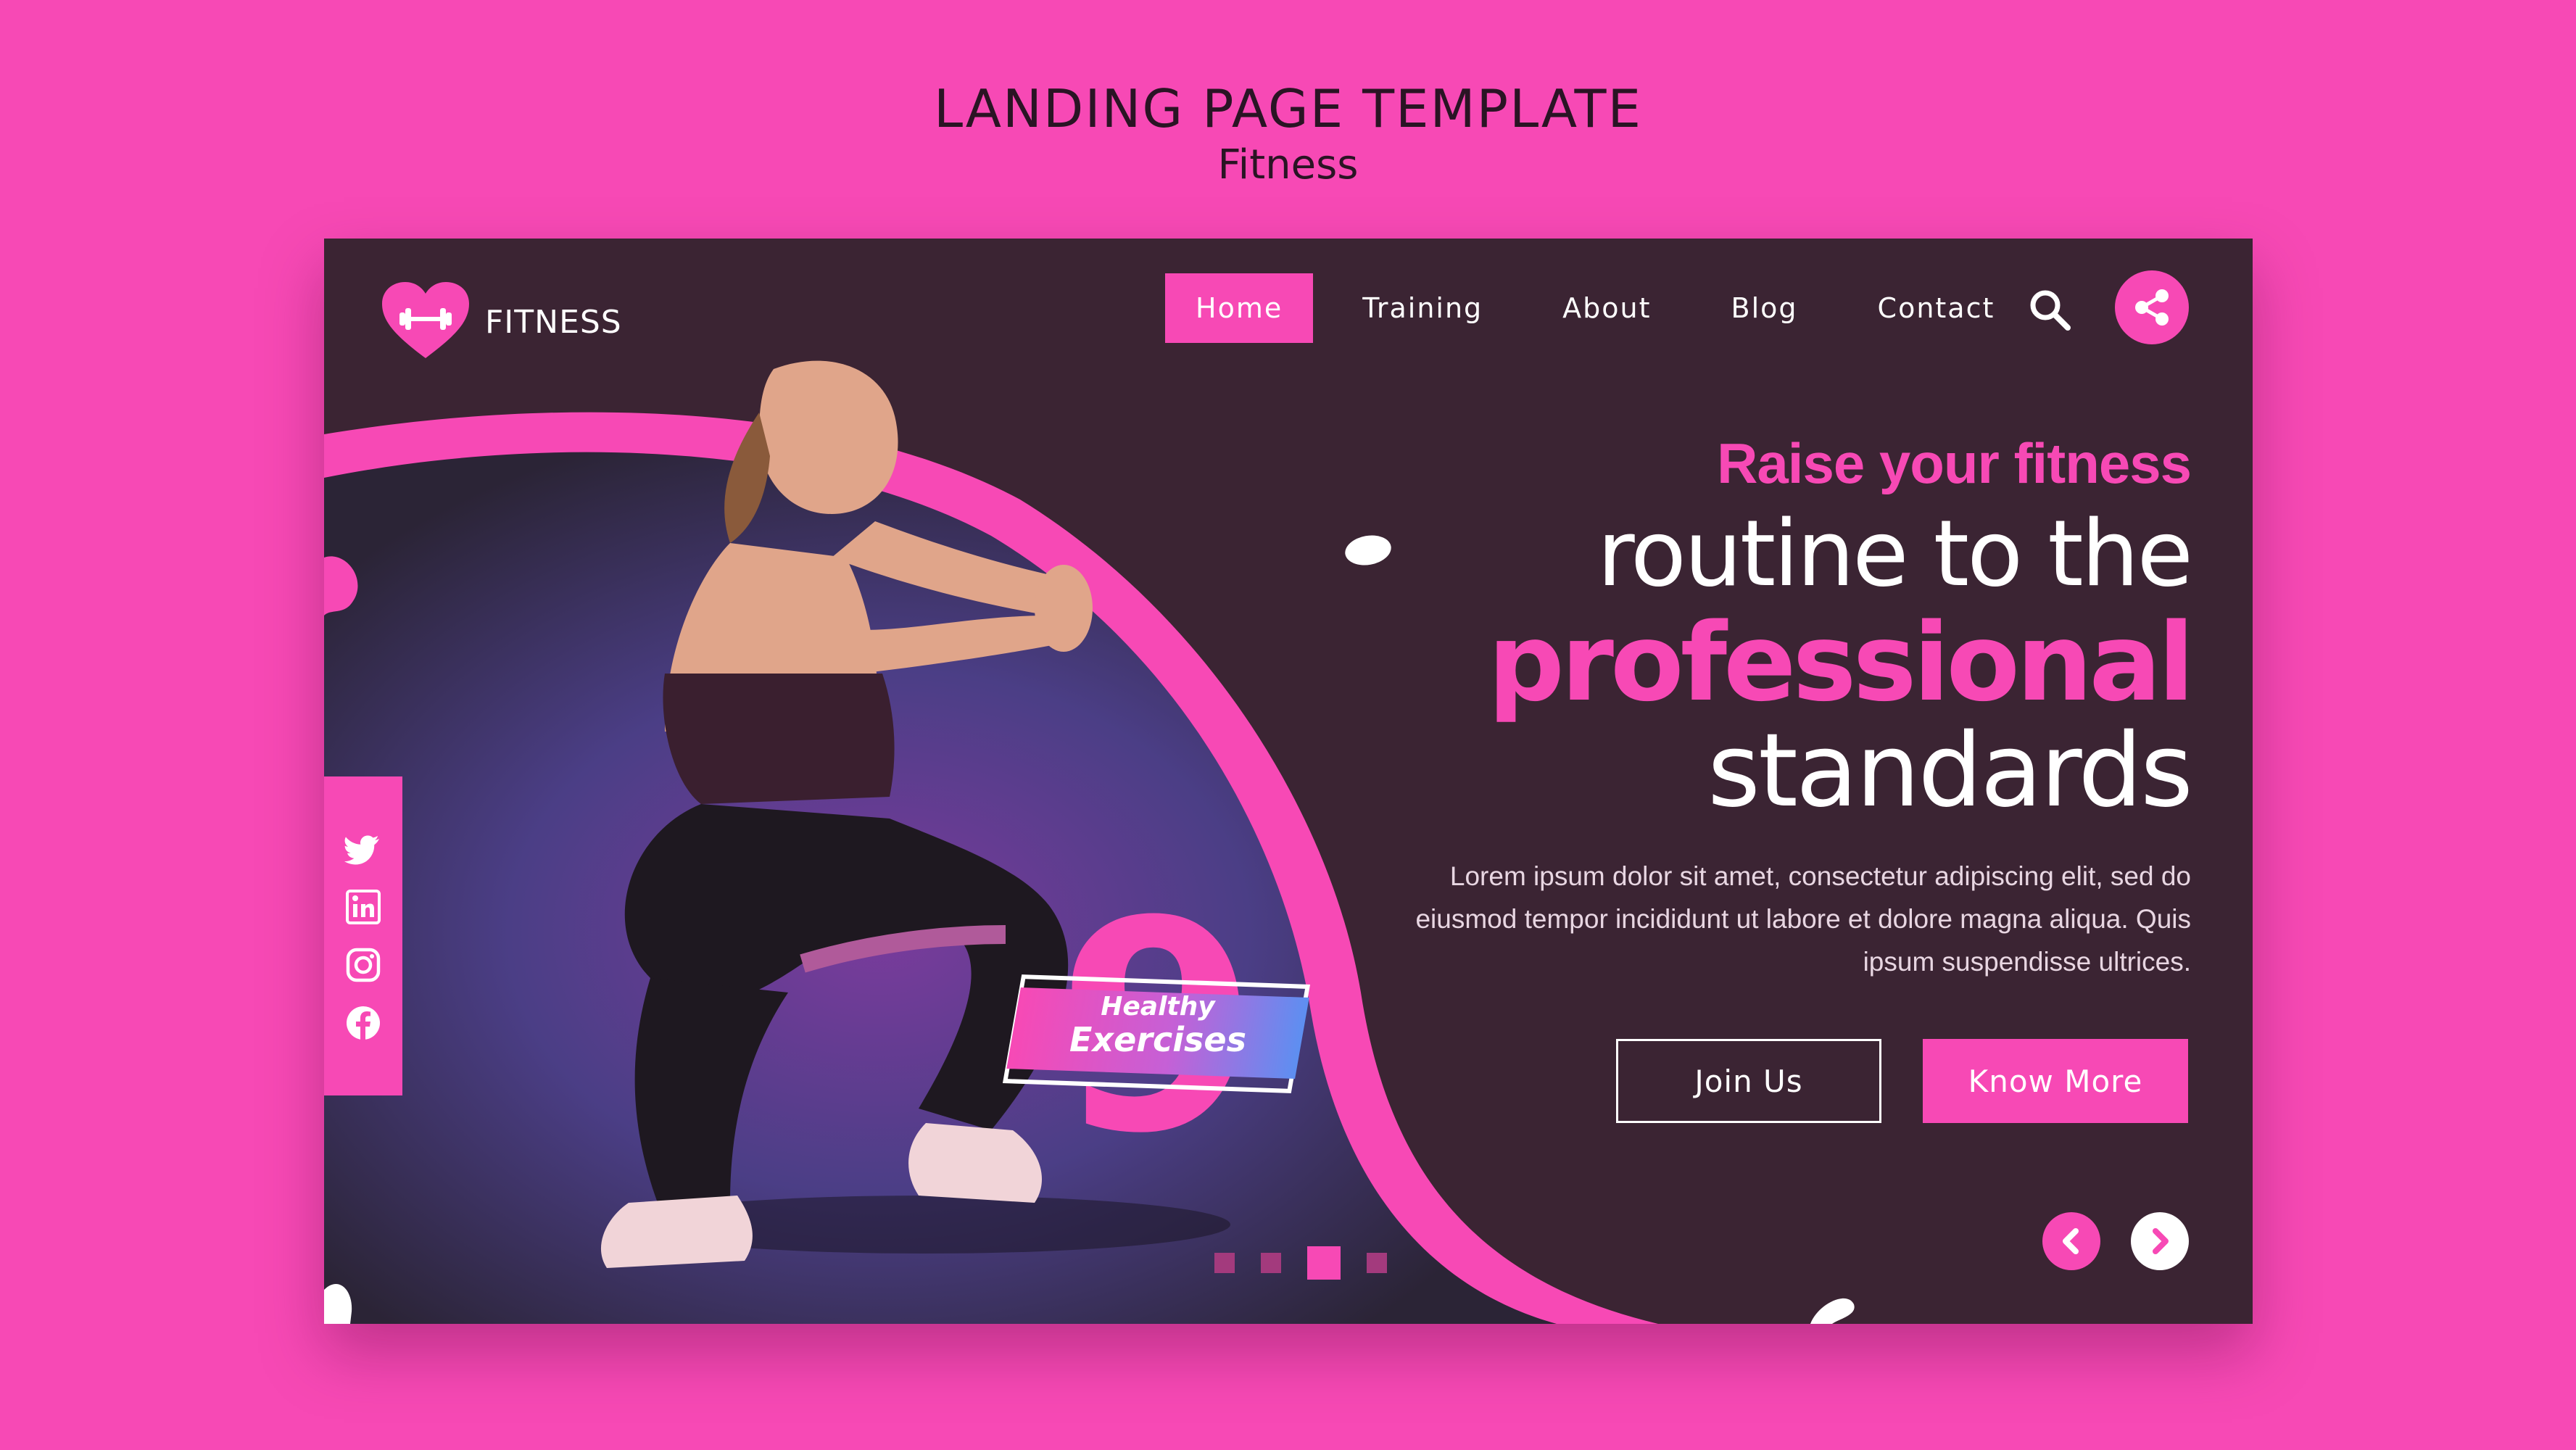 This screenshot has width=2576, height=1450. What do you see at coordinates (363, 935) in the screenshot?
I see `social-sidebar` at bounding box center [363, 935].